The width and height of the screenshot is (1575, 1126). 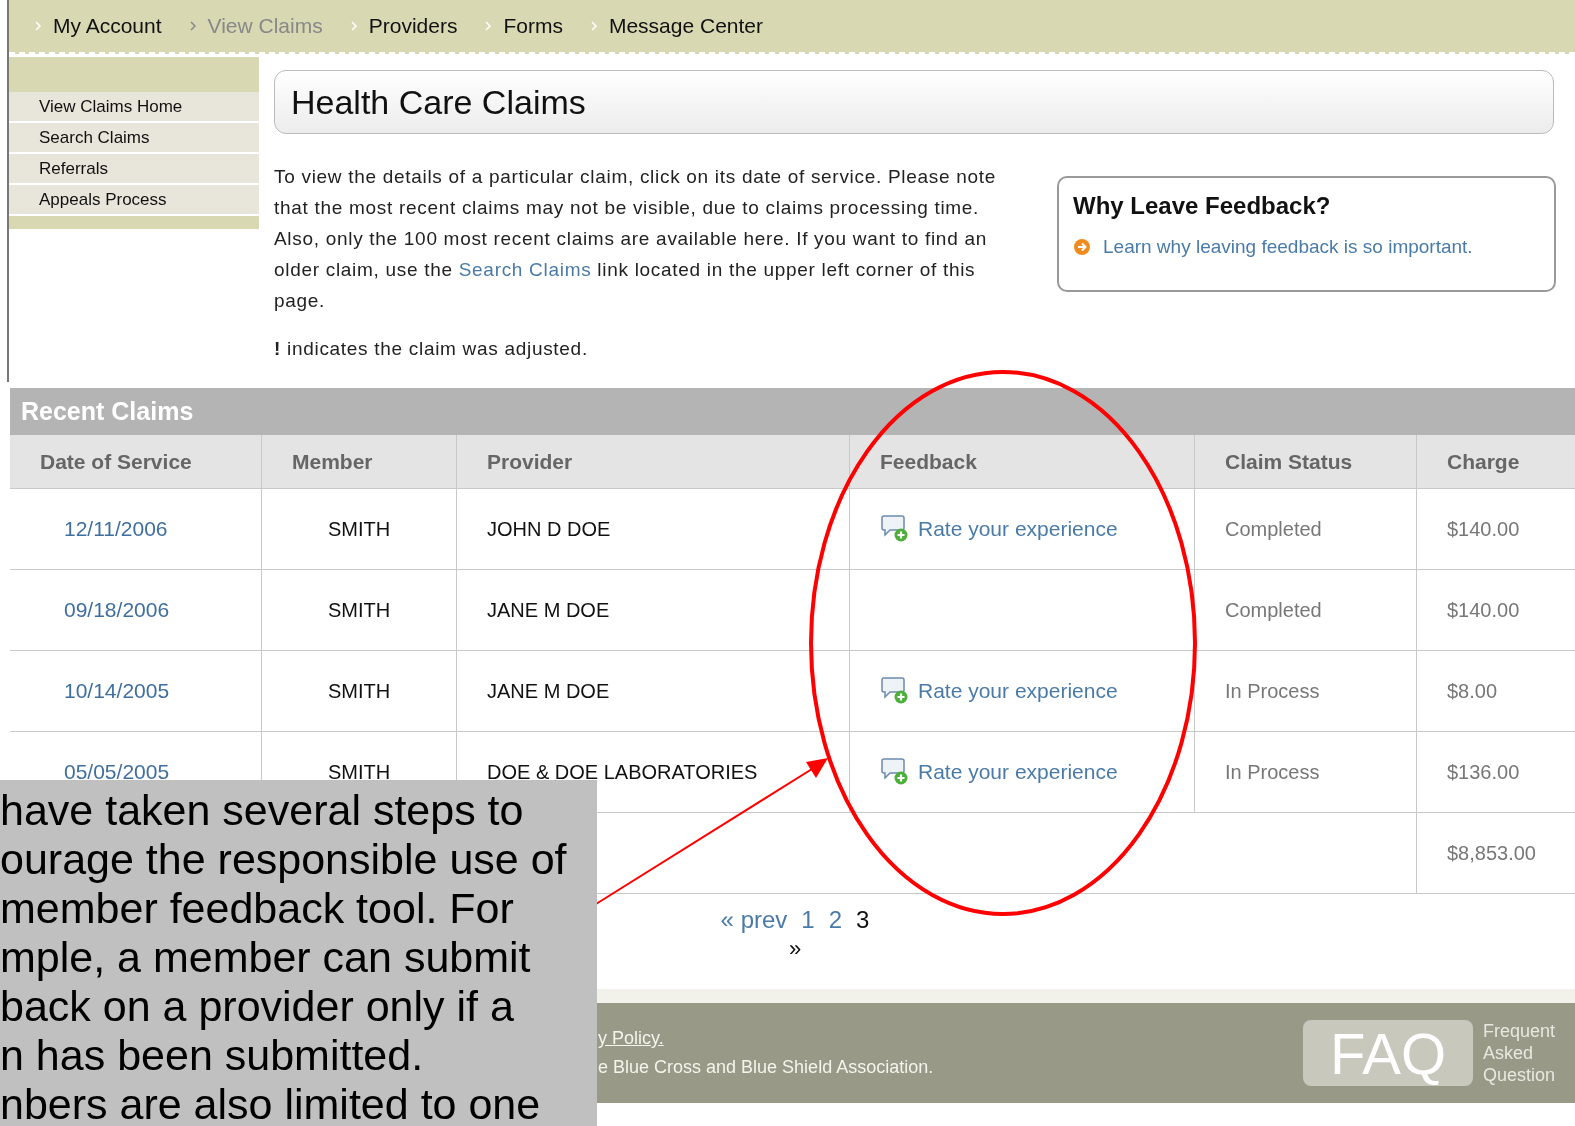 What do you see at coordinates (104, 529) in the screenshot?
I see `date-link: 12/11/2006` at bounding box center [104, 529].